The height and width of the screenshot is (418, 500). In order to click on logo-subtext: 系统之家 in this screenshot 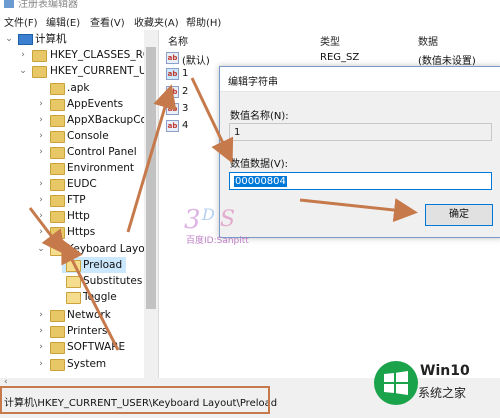, I will do `click(442, 393)`.